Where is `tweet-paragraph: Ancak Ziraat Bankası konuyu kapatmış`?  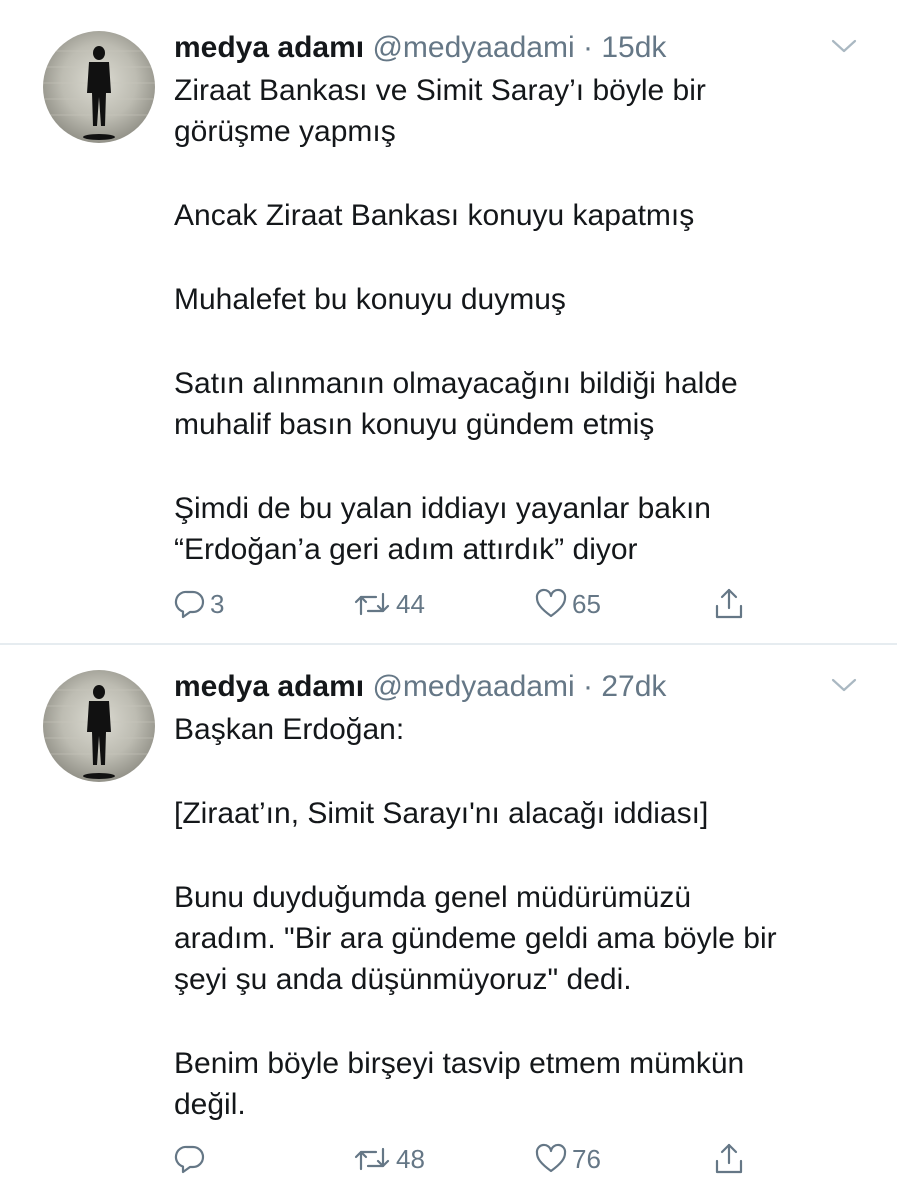
tweet-paragraph: Ancak Ziraat Bankası konuyu kapatmış is located at coordinates (434, 215).